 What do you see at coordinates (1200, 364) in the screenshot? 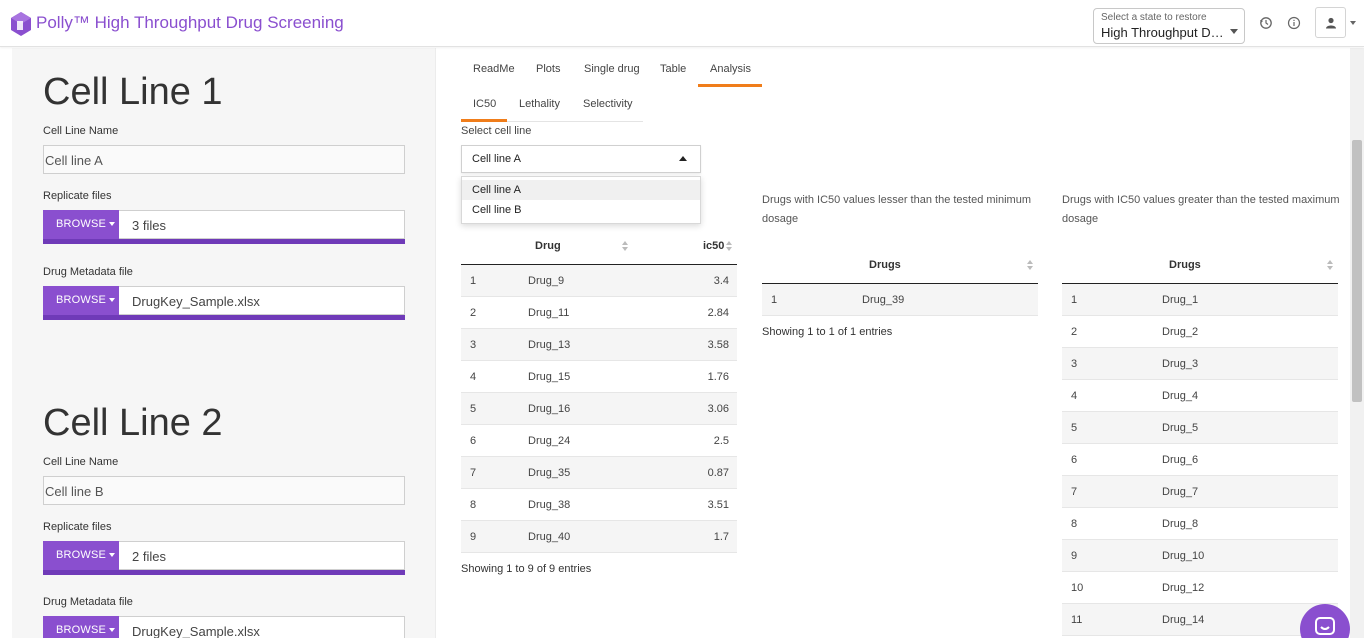
I see `table-row: 3 Drug_3` at bounding box center [1200, 364].